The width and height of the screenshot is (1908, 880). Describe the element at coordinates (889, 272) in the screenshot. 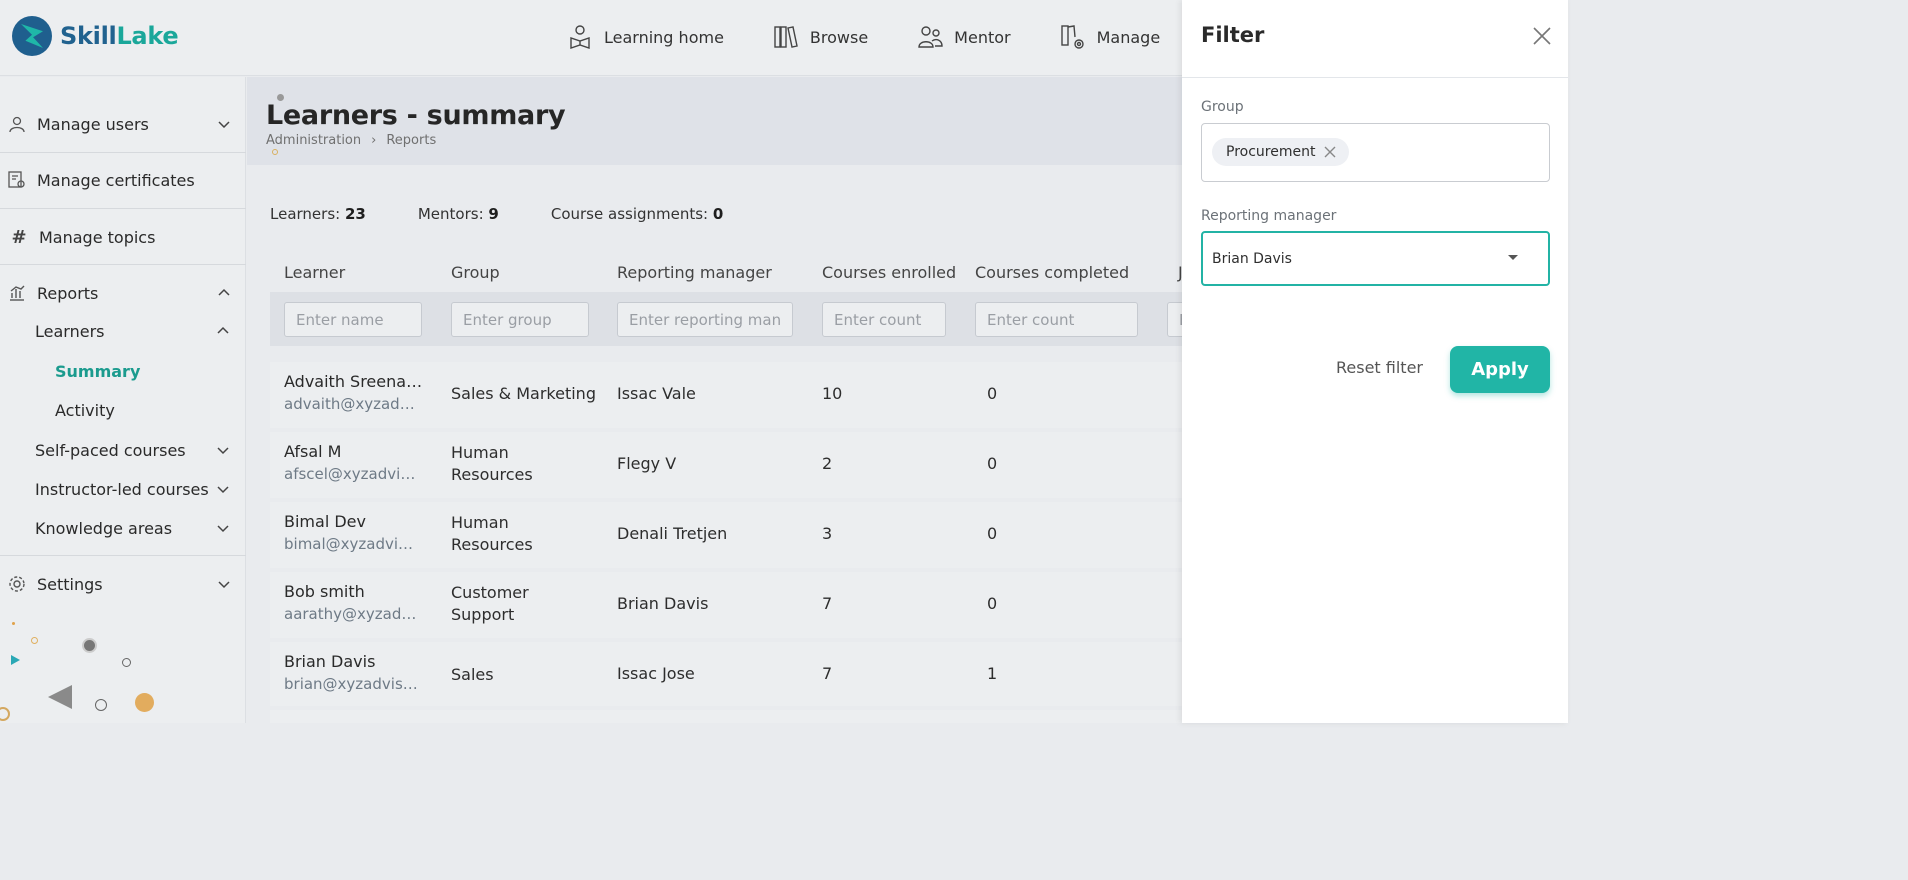

I see `column-header-courses-enrolled: Courses enrolled` at that location.